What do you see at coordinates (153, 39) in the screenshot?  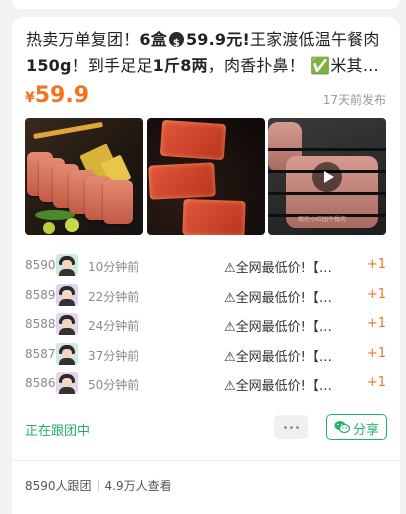 I see `title-text: 6盒` at bounding box center [153, 39].